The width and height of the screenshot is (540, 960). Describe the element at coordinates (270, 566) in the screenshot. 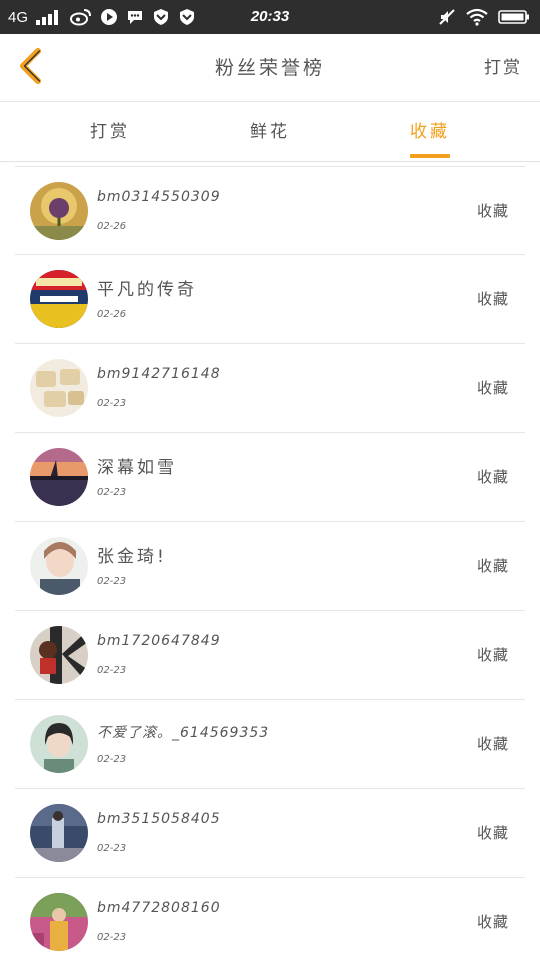

I see `list-item: 张金琦! 02-23 收藏` at that location.